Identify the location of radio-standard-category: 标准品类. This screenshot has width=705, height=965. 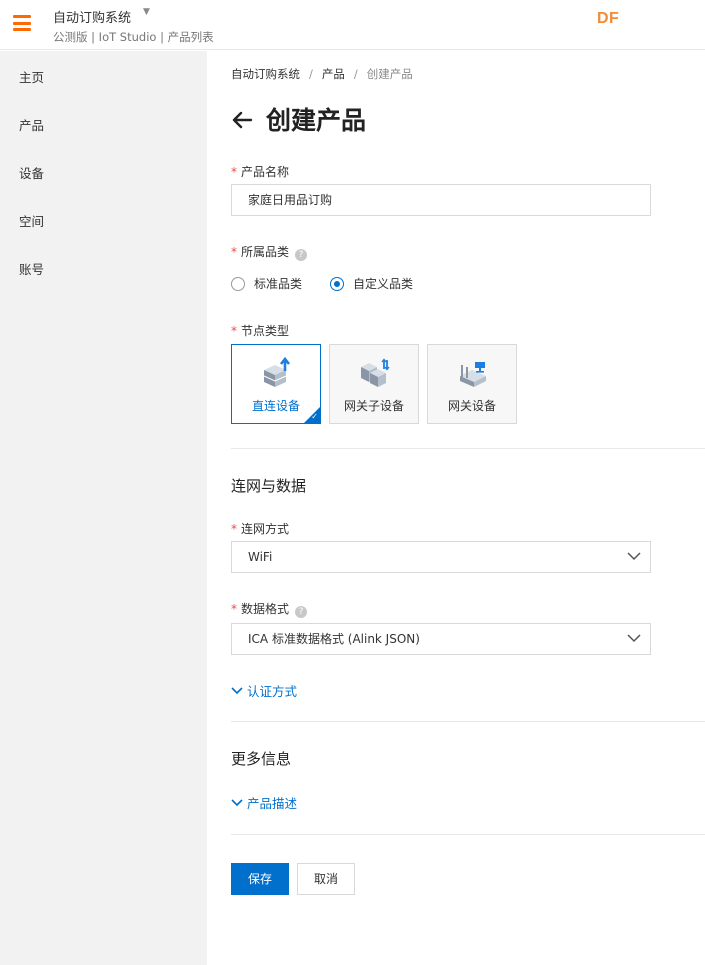
(266, 283).